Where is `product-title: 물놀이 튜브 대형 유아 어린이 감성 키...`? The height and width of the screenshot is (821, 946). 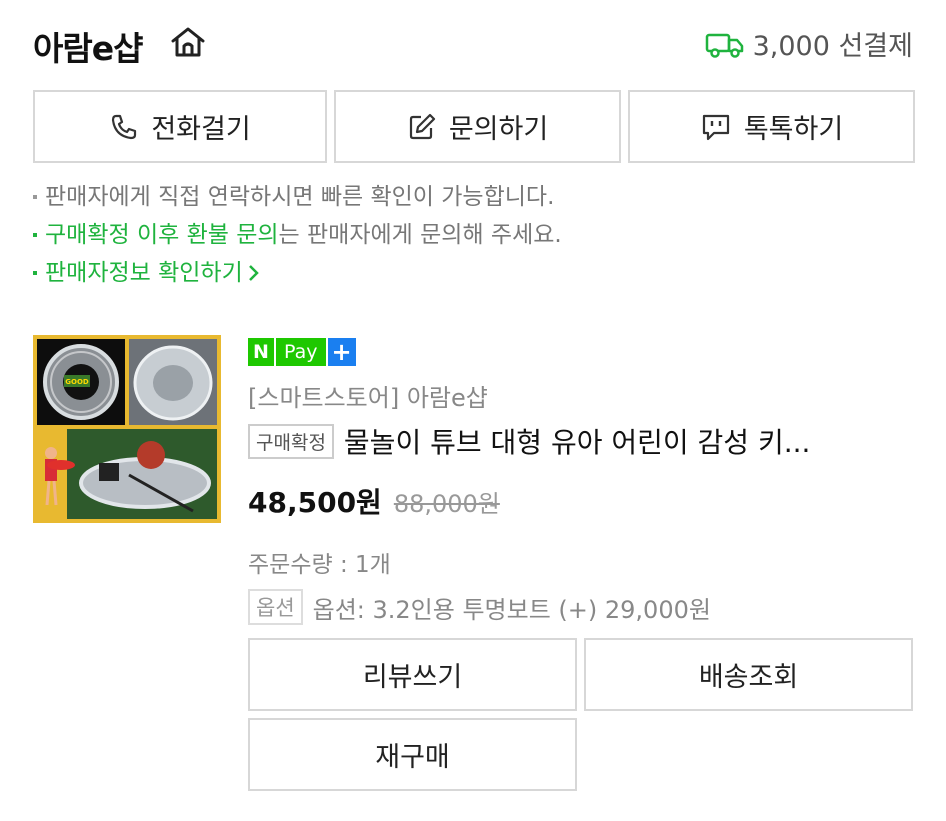 product-title: 물놀이 튜브 대형 유아 어린이 감성 키... is located at coordinates (577, 441).